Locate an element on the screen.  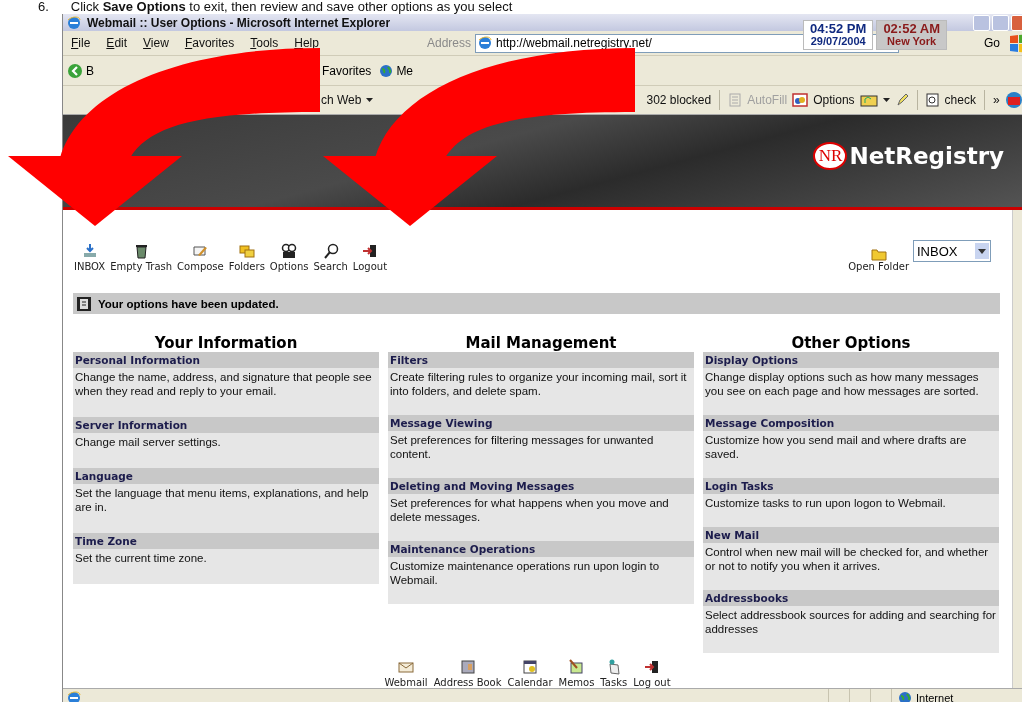
option-link: Message Viewing is located at coordinates (541, 423).